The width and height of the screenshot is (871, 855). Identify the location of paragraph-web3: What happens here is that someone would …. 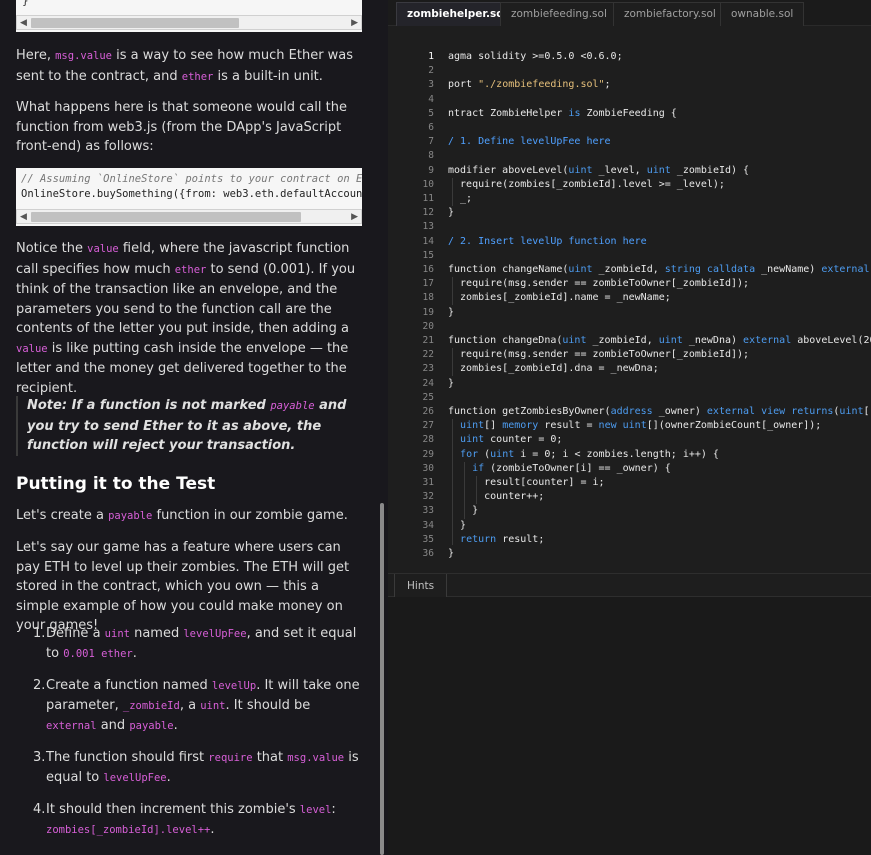
(181, 127).